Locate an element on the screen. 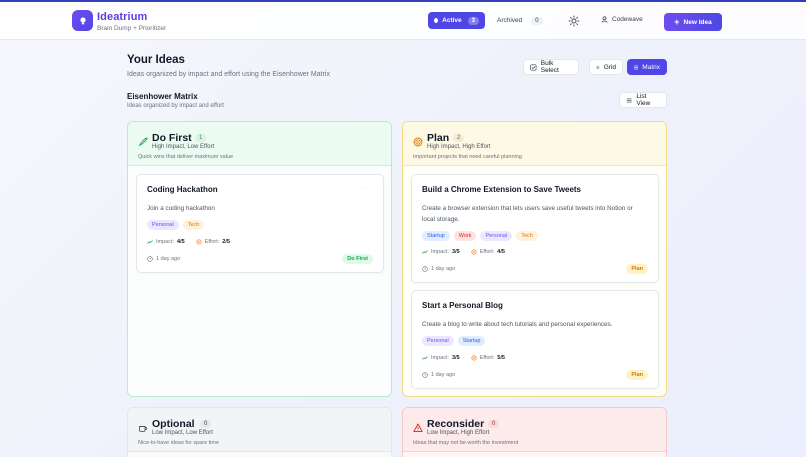 The width and height of the screenshot is (806, 457). more-options-icon: ··· is located at coordinates (366, 188).